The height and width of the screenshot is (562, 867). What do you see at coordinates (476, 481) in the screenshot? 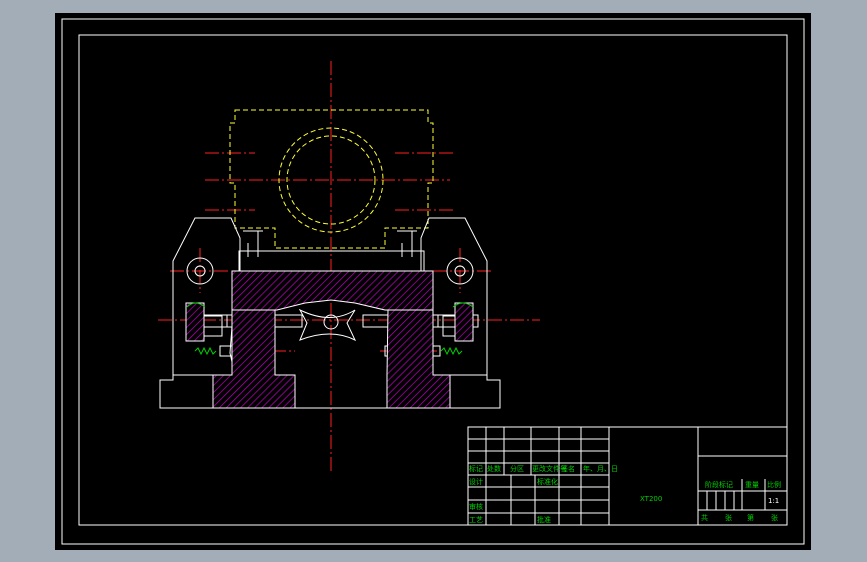
I see `tb-design: 设计` at bounding box center [476, 481].